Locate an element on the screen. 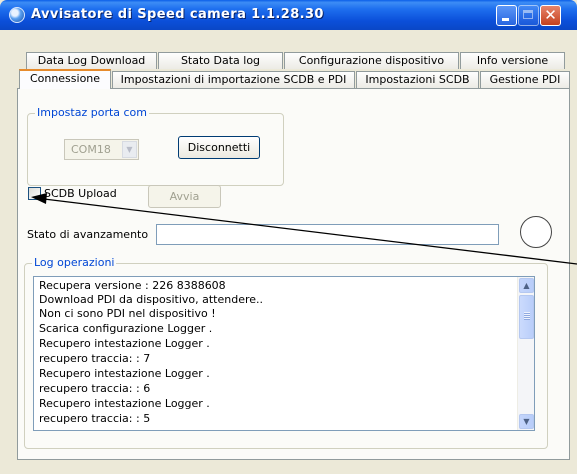 The width and height of the screenshot is (577, 474). tab-info-versione: Info versione is located at coordinates (512, 60).